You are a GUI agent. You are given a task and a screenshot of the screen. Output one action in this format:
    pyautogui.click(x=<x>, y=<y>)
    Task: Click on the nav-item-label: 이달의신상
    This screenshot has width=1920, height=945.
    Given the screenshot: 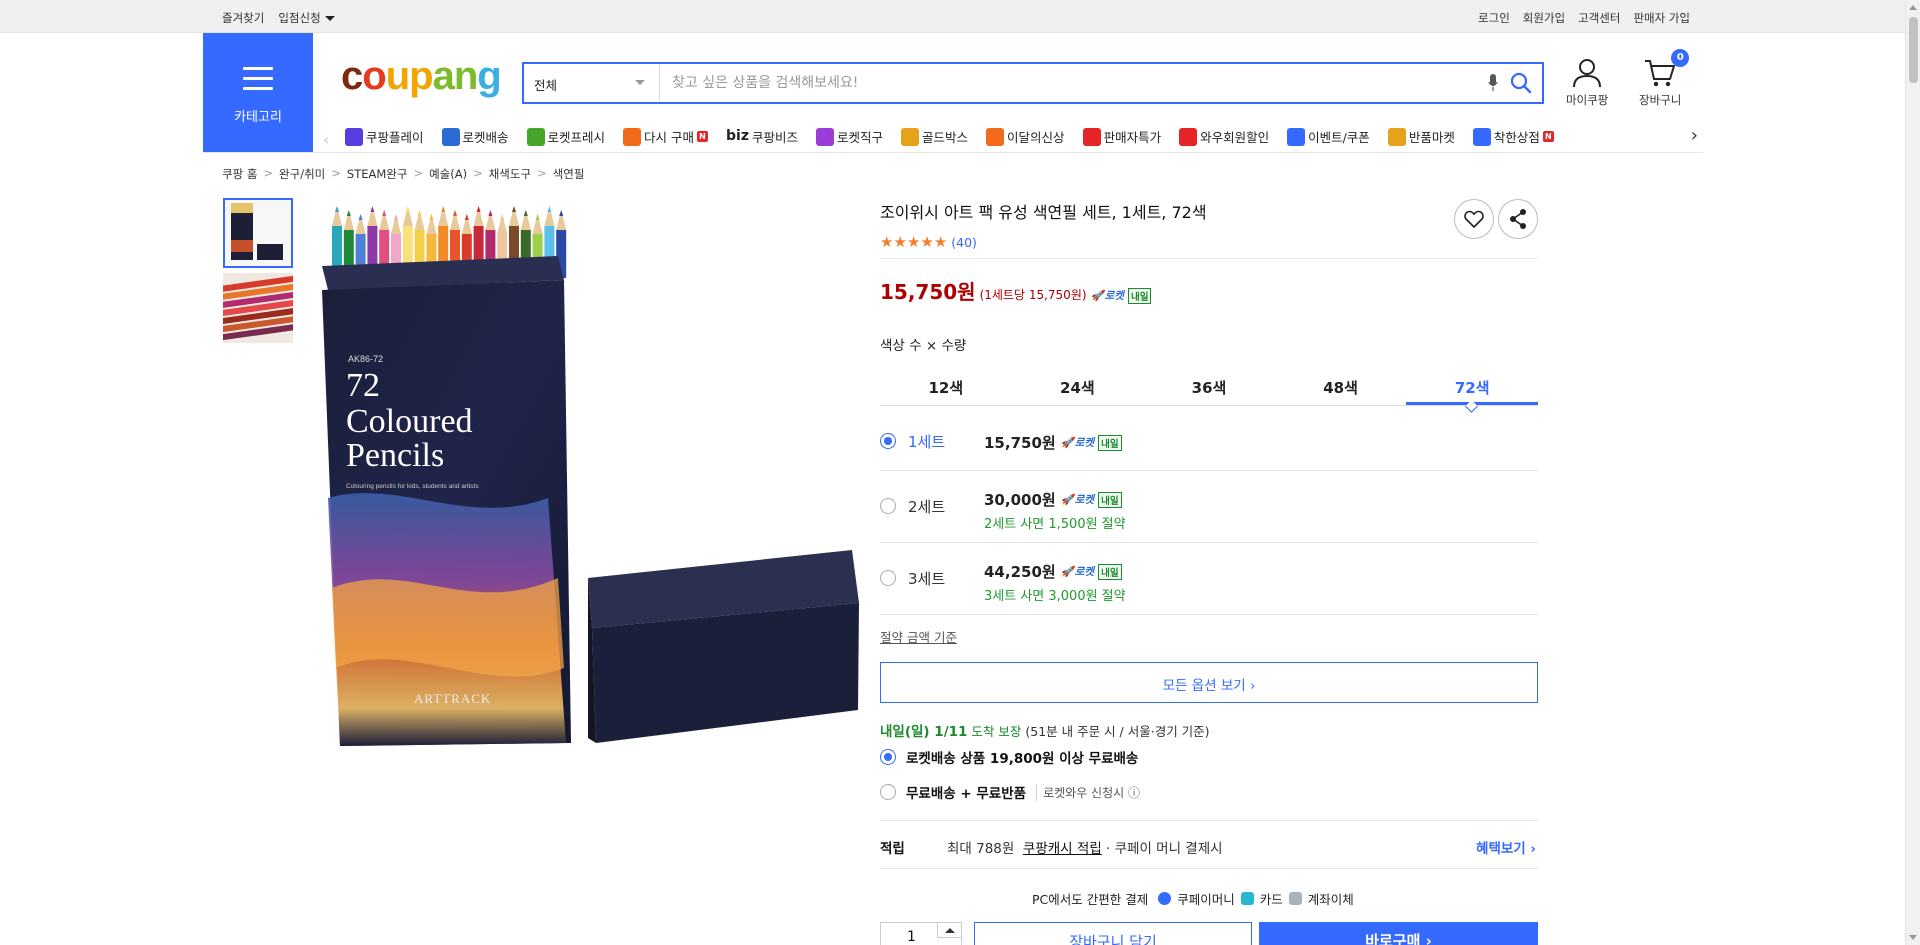 What is the action you would take?
    pyautogui.click(x=1036, y=137)
    